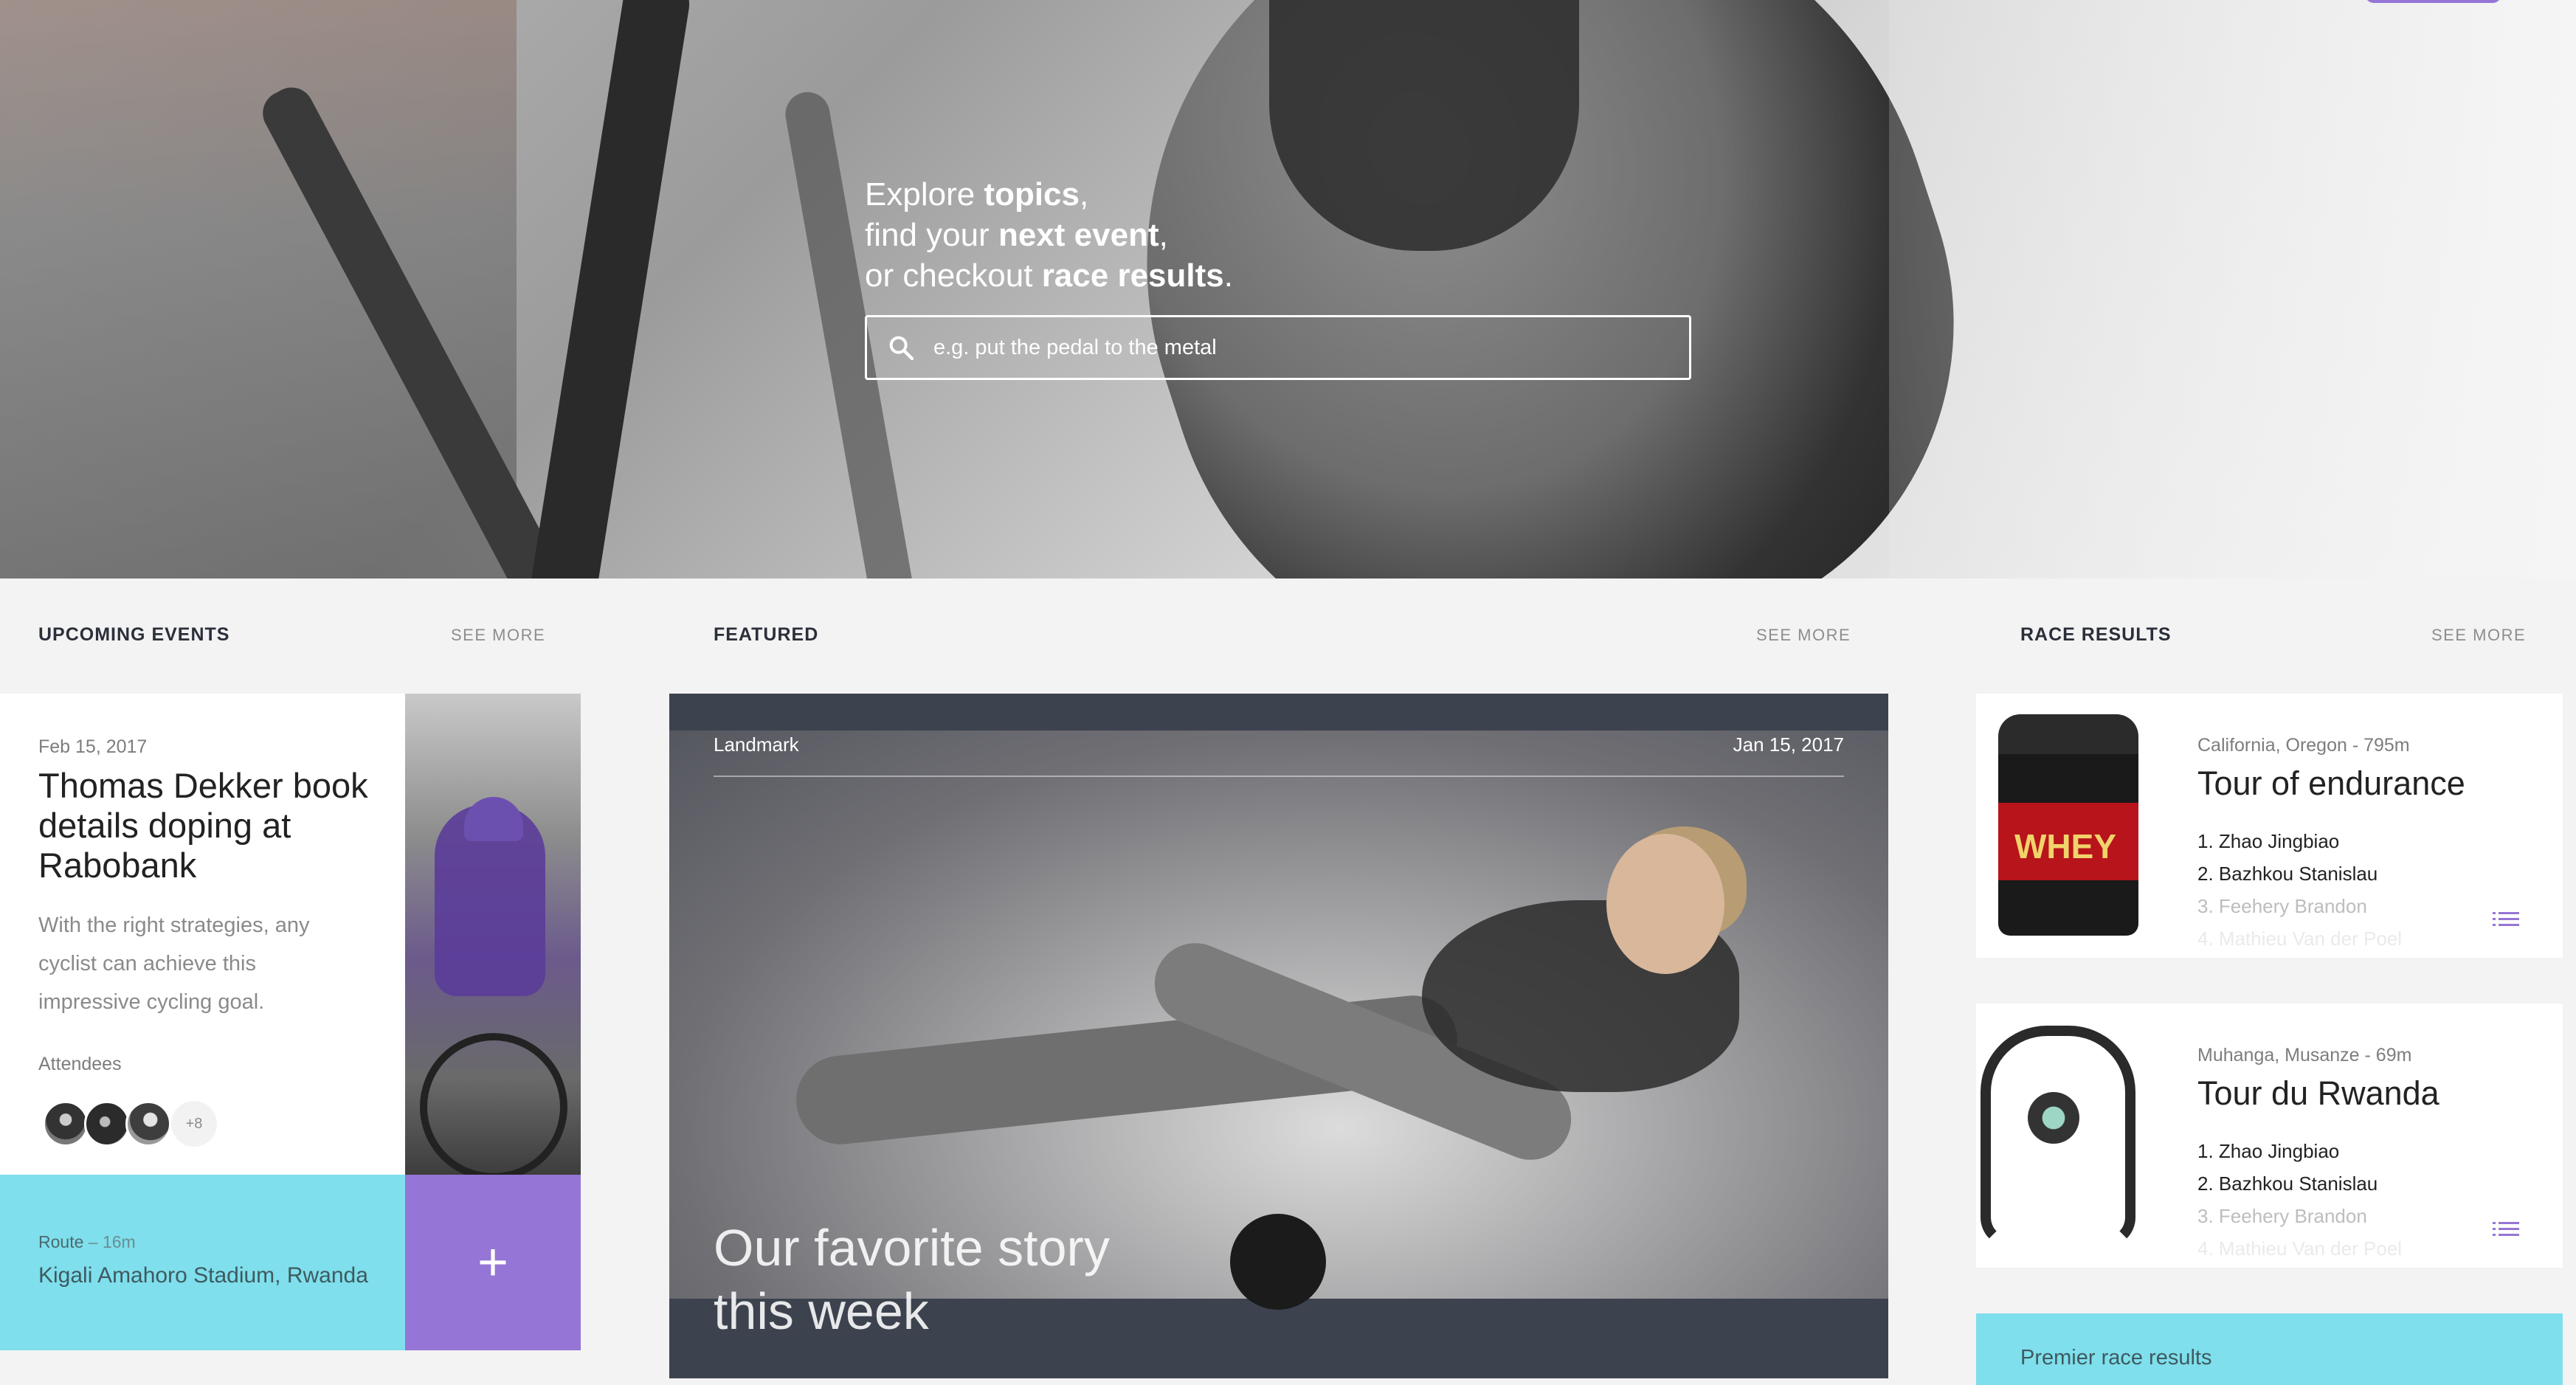 The image size is (2576, 1385). I want to click on hero-results-word: race results, so click(1132, 276).